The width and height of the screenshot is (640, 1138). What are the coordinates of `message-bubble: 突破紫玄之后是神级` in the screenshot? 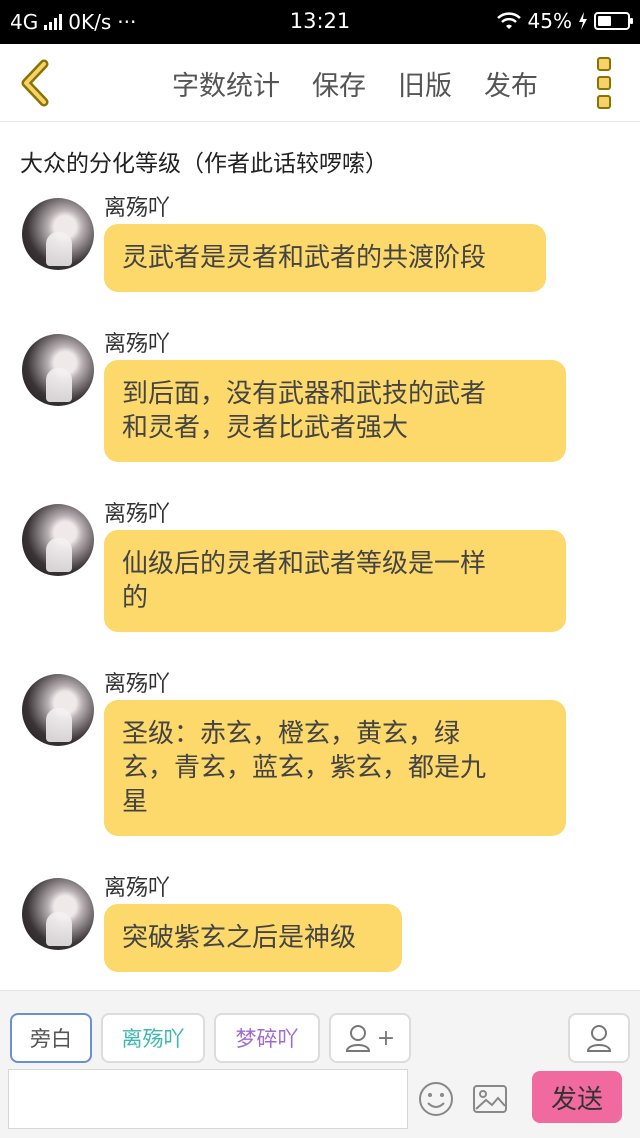 It's located at (253, 938).